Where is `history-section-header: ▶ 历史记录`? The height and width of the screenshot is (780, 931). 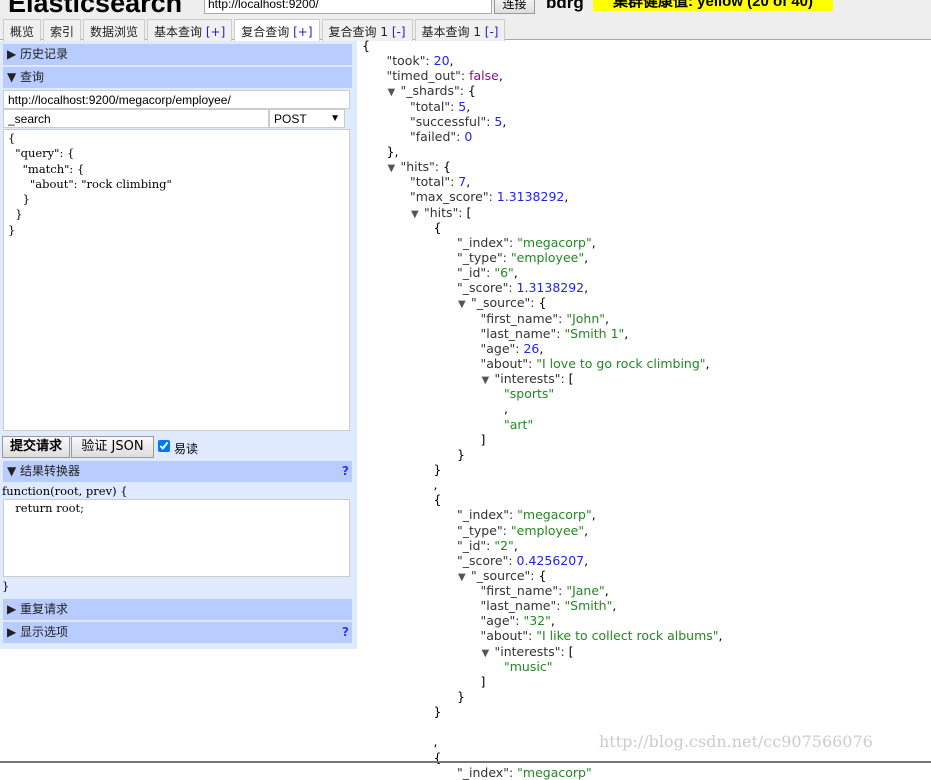 history-section-header: ▶ 历史记录 is located at coordinates (177, 54).